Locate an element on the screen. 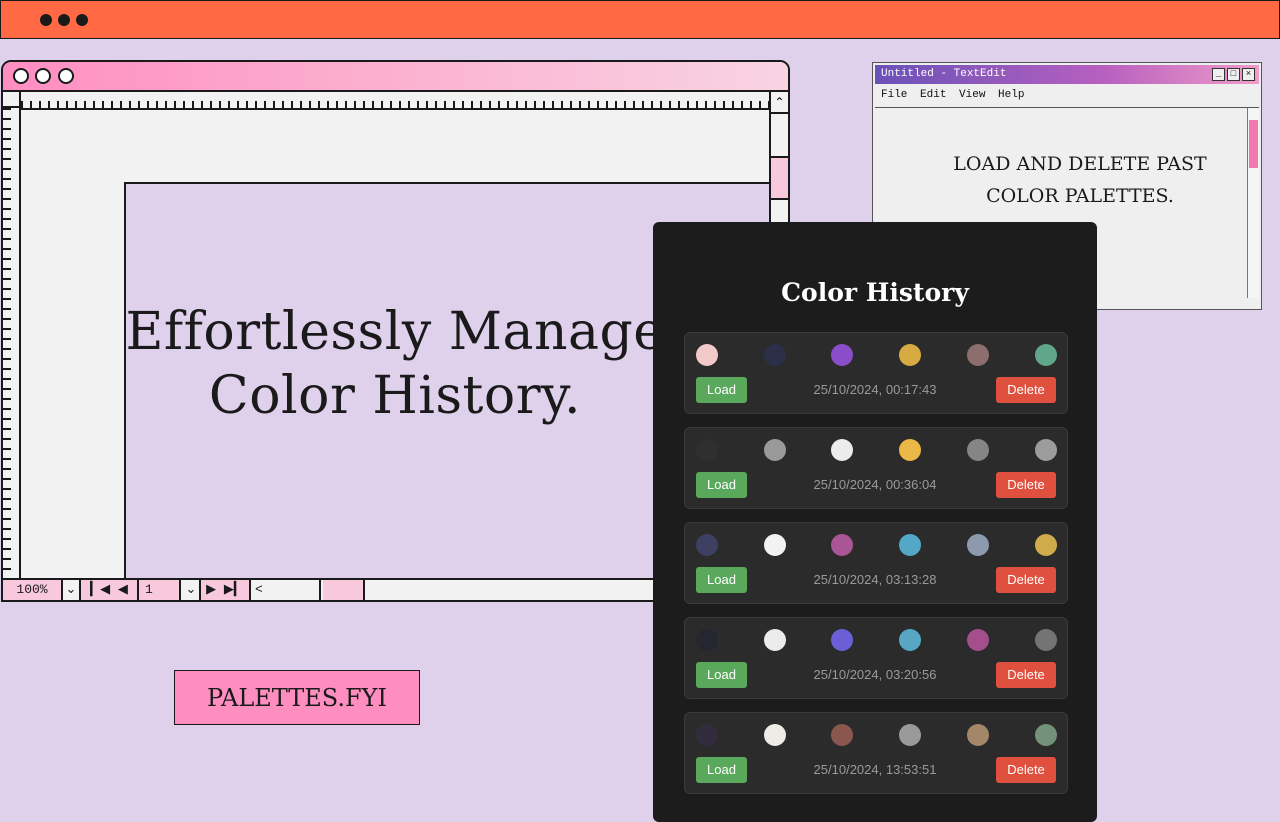  chevron-up-icon: ⌃ is located at coordinates (779, 103).